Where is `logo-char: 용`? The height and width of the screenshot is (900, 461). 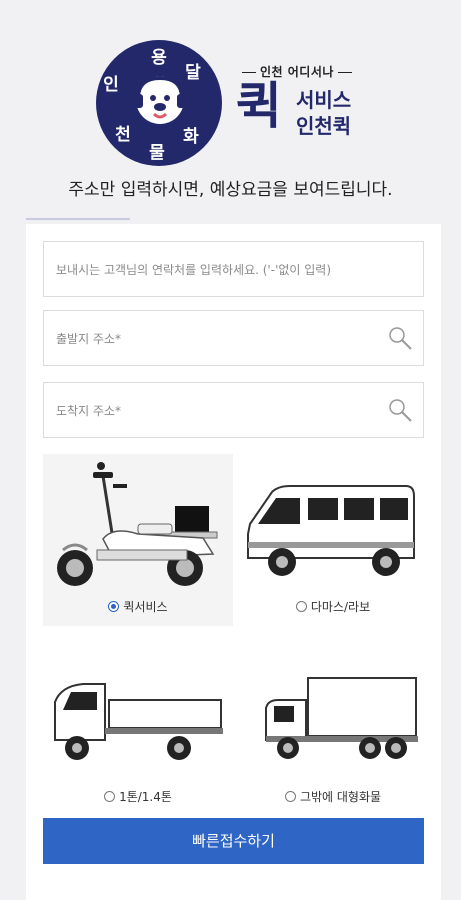 logo-char: 용 is located at coordinates (159, 58).